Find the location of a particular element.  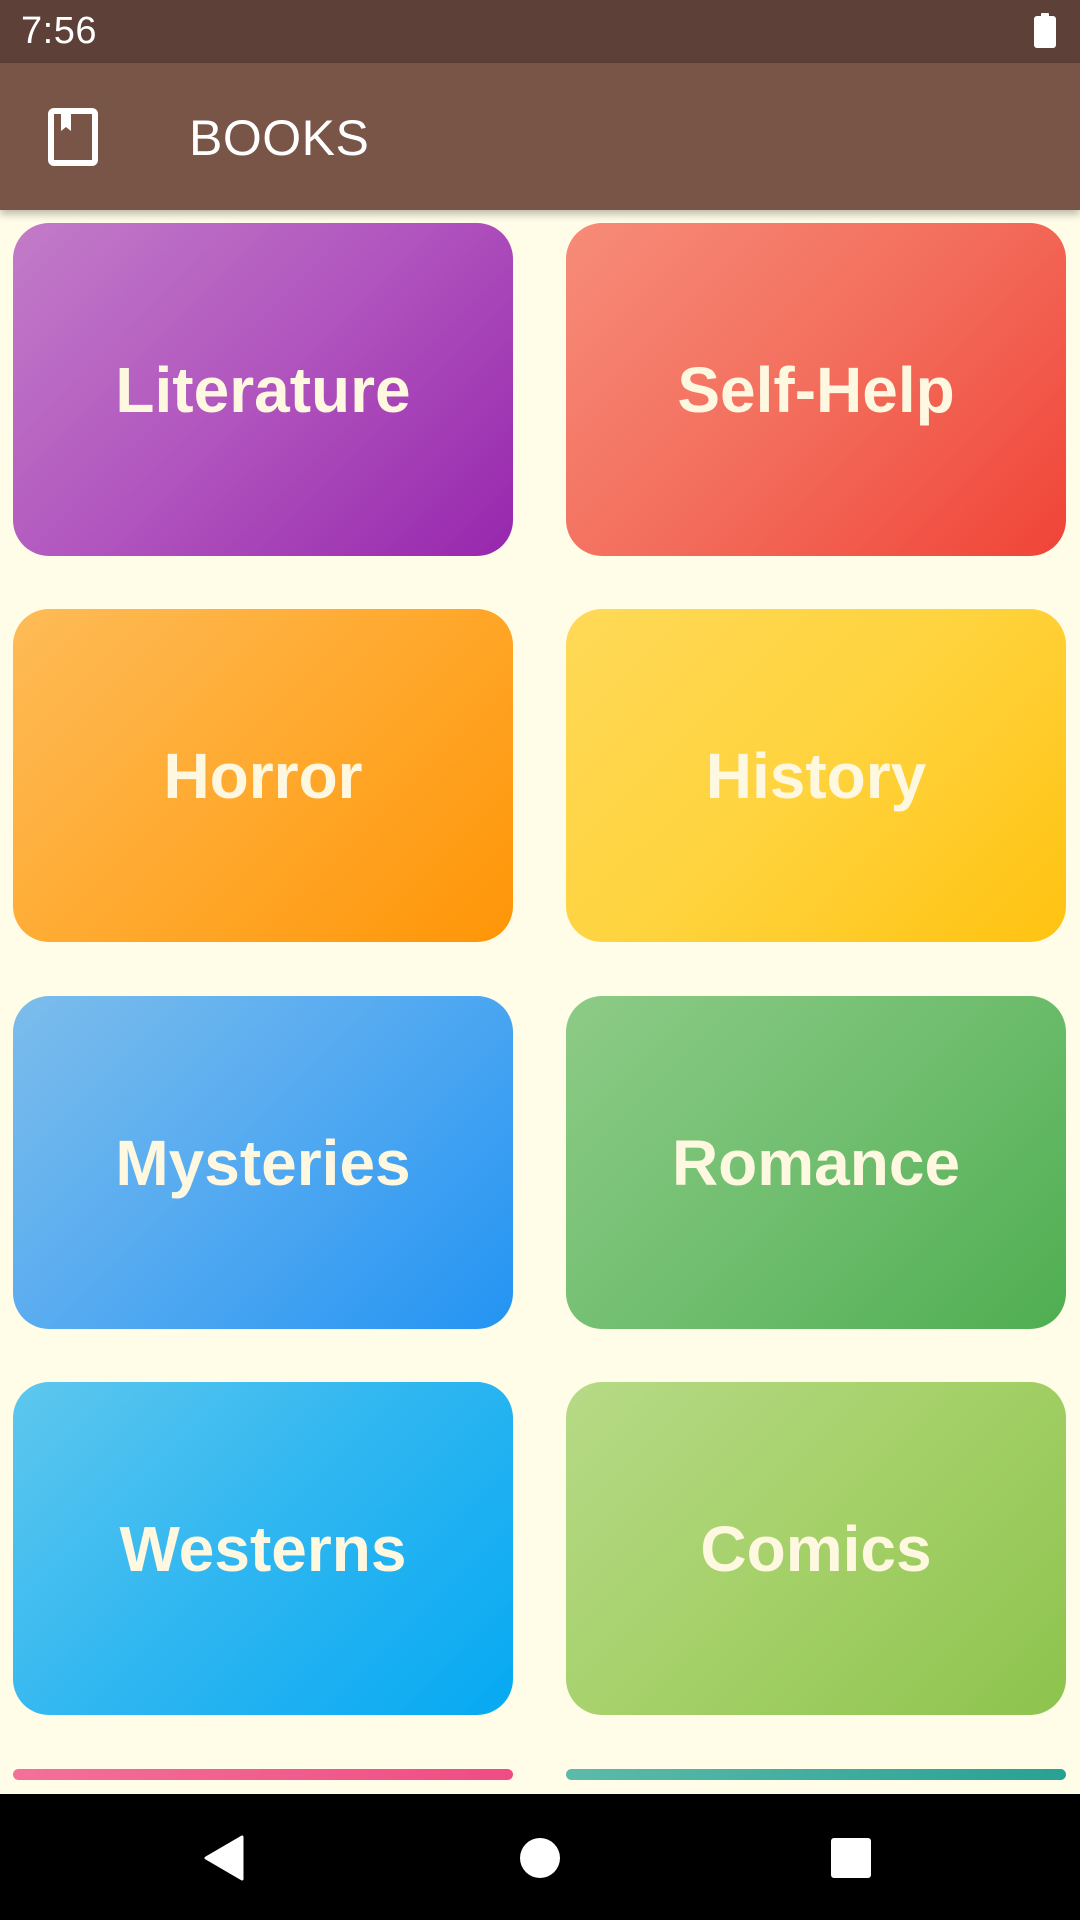

app-title: BOOKS is located at coordinates (279, 138).